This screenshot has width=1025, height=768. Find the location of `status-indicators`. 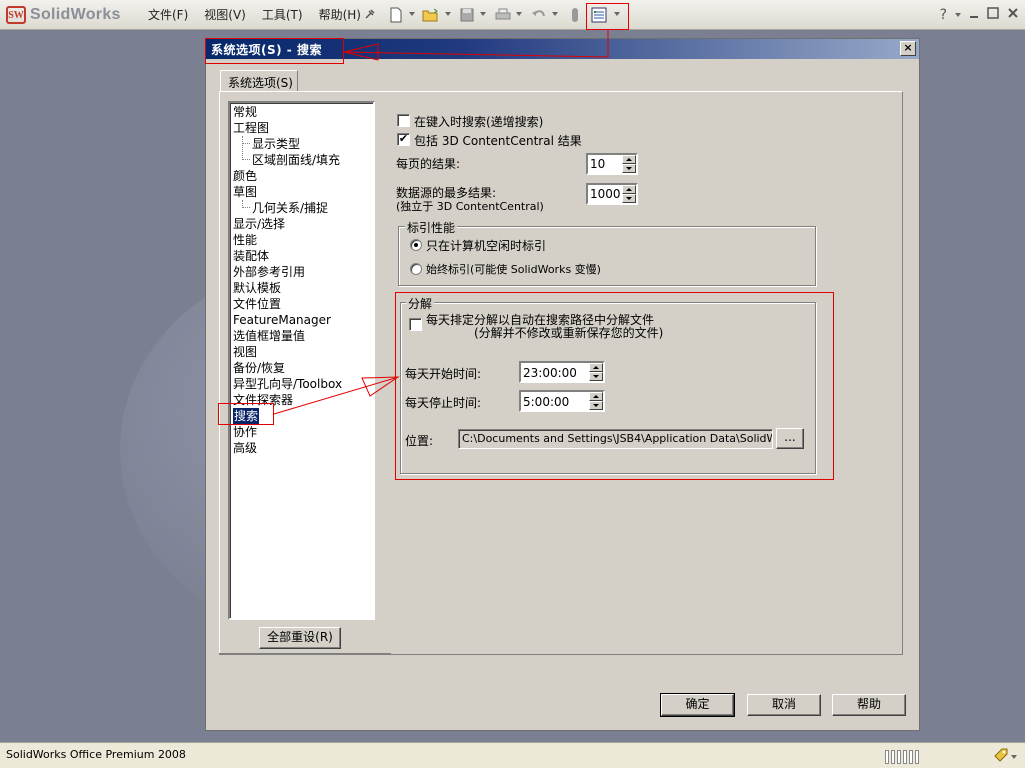

status-indicators is located at coordinates (951, 756).